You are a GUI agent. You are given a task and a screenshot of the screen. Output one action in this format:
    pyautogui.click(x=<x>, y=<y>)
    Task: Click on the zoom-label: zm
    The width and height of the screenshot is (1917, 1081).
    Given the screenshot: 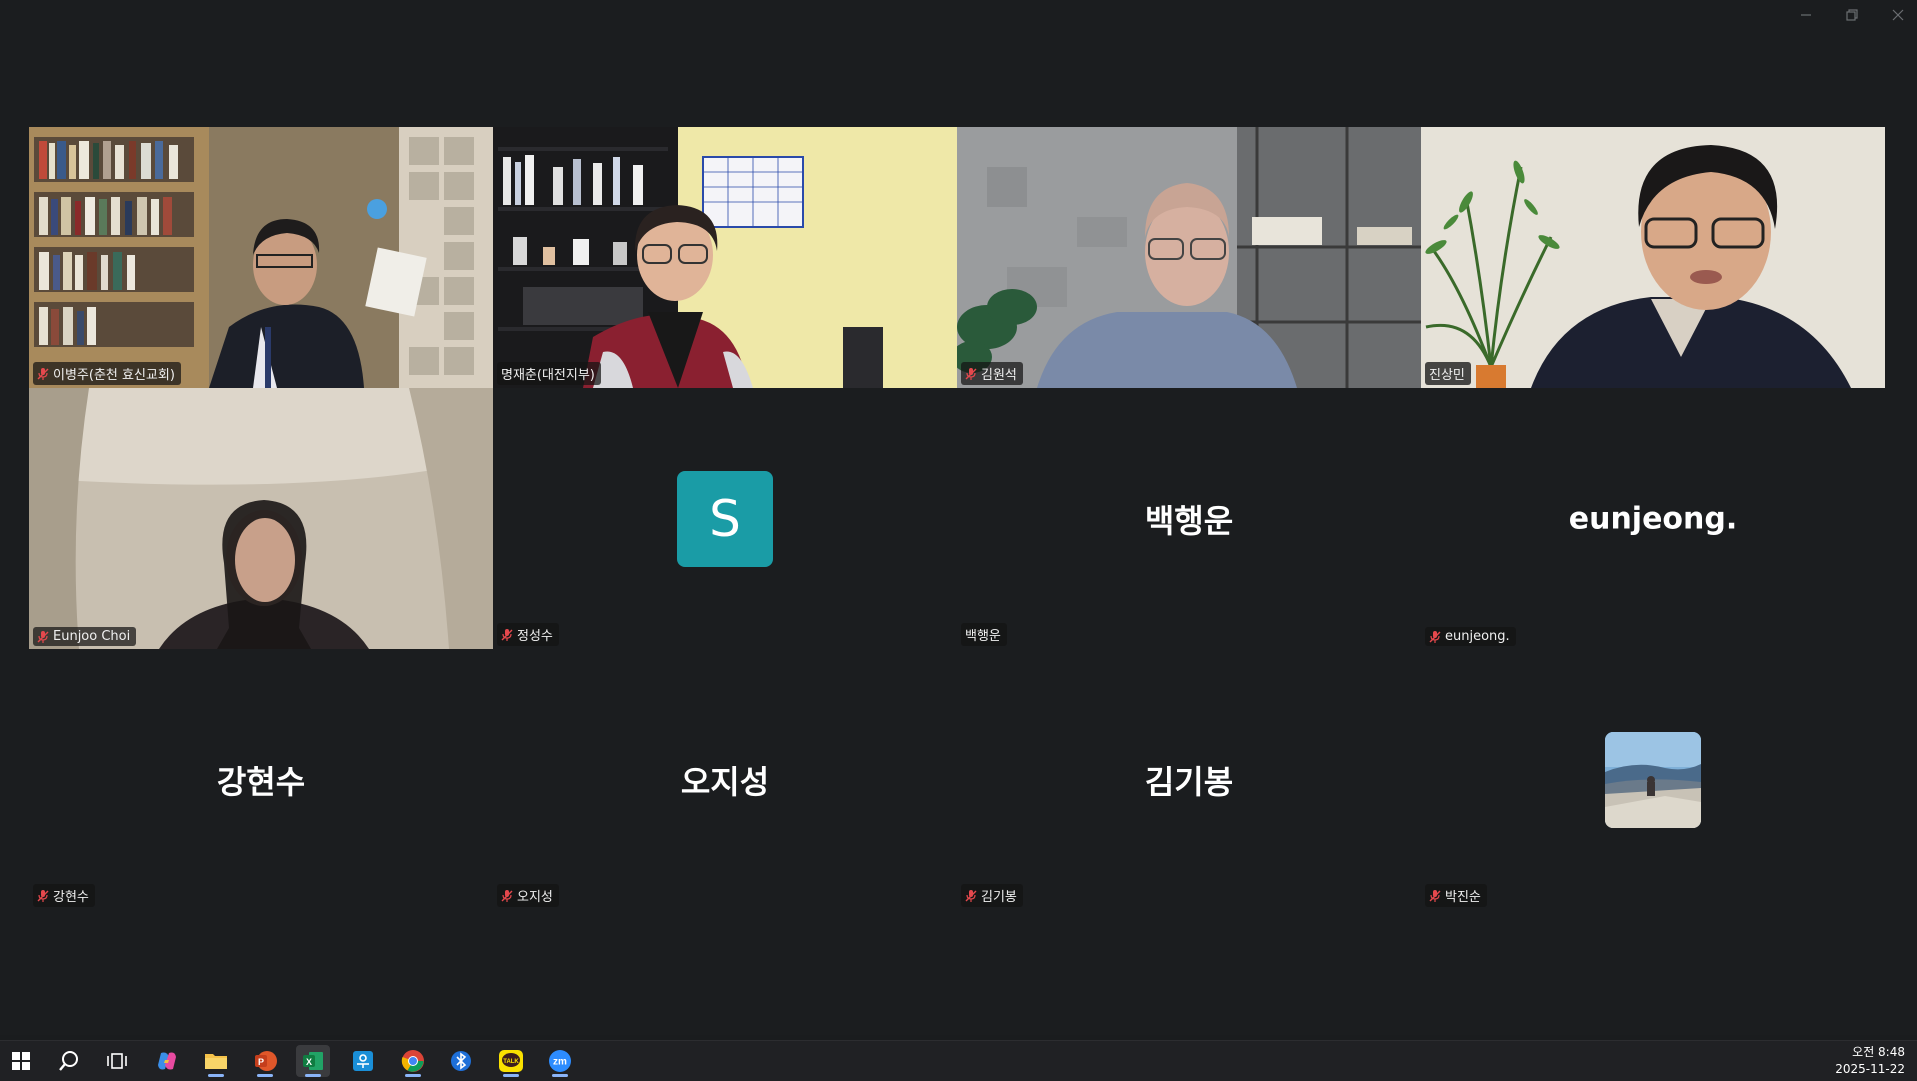 What is the action you would take?
    pyautogui.click(x=560, y=1062)
    